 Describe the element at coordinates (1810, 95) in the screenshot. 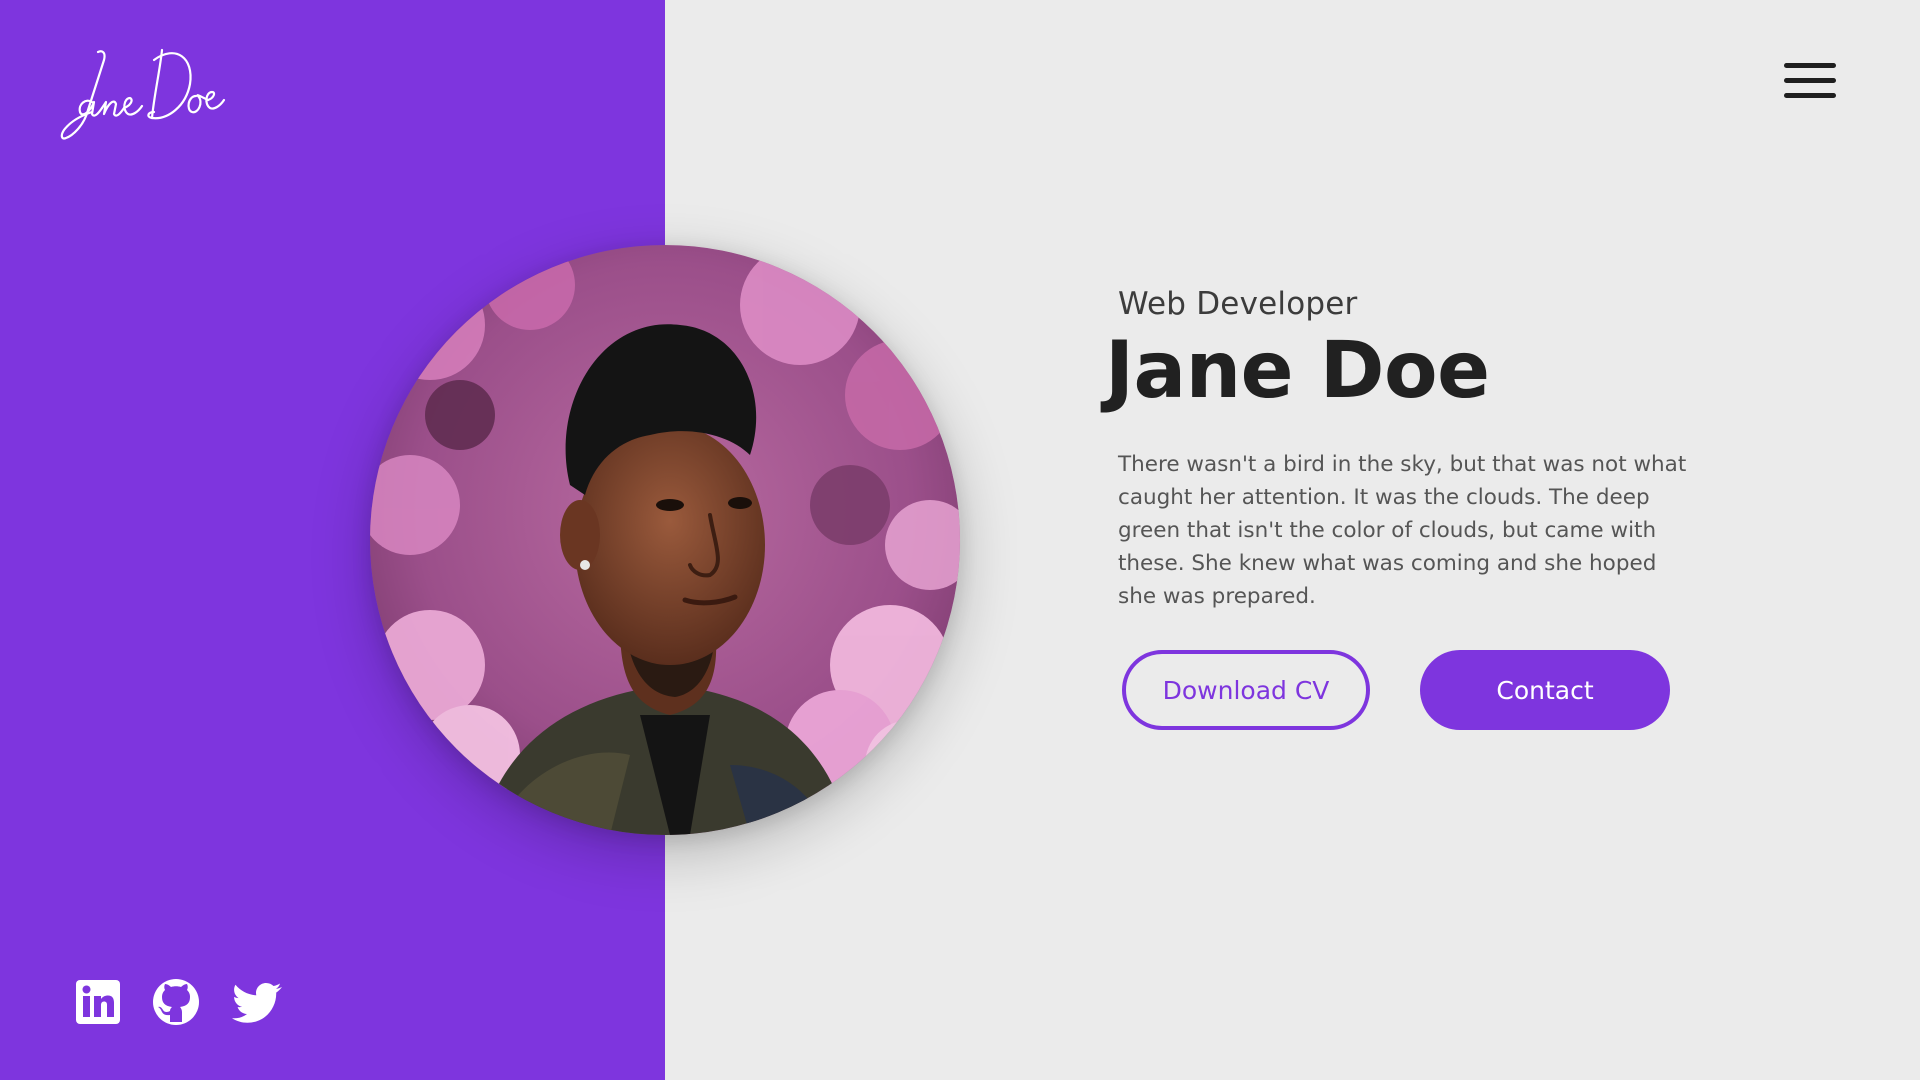

I see `menu-bar-bottom` at that location.